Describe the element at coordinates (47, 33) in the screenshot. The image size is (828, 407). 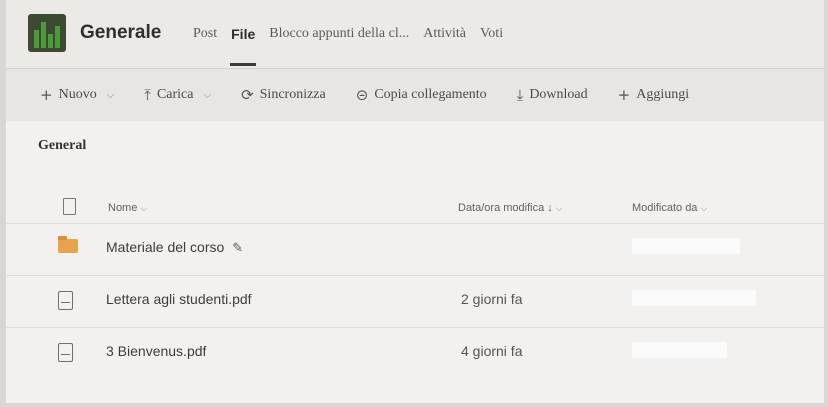
I see `team-avatar` at that location.